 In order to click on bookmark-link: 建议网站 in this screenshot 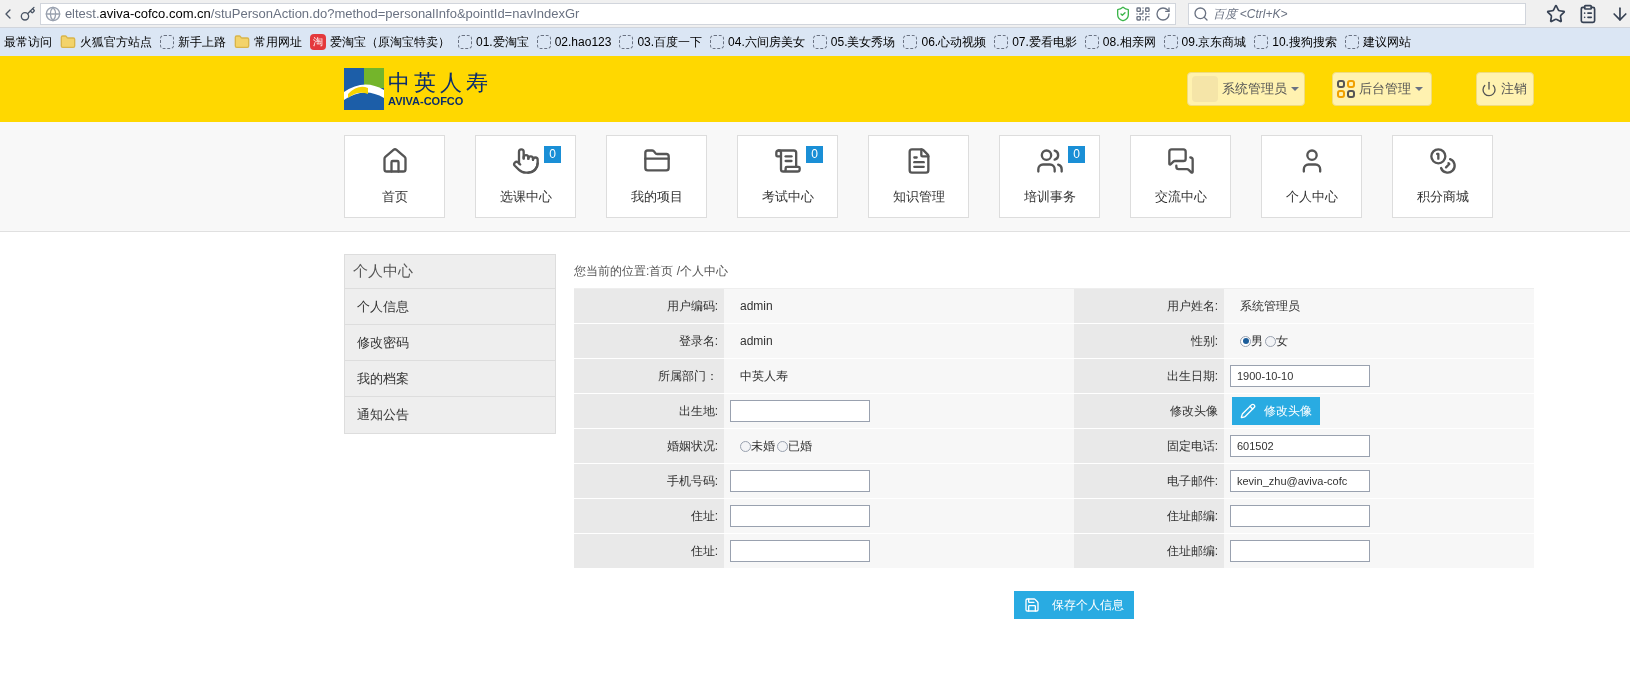, I will do `click(1386, 42)`.